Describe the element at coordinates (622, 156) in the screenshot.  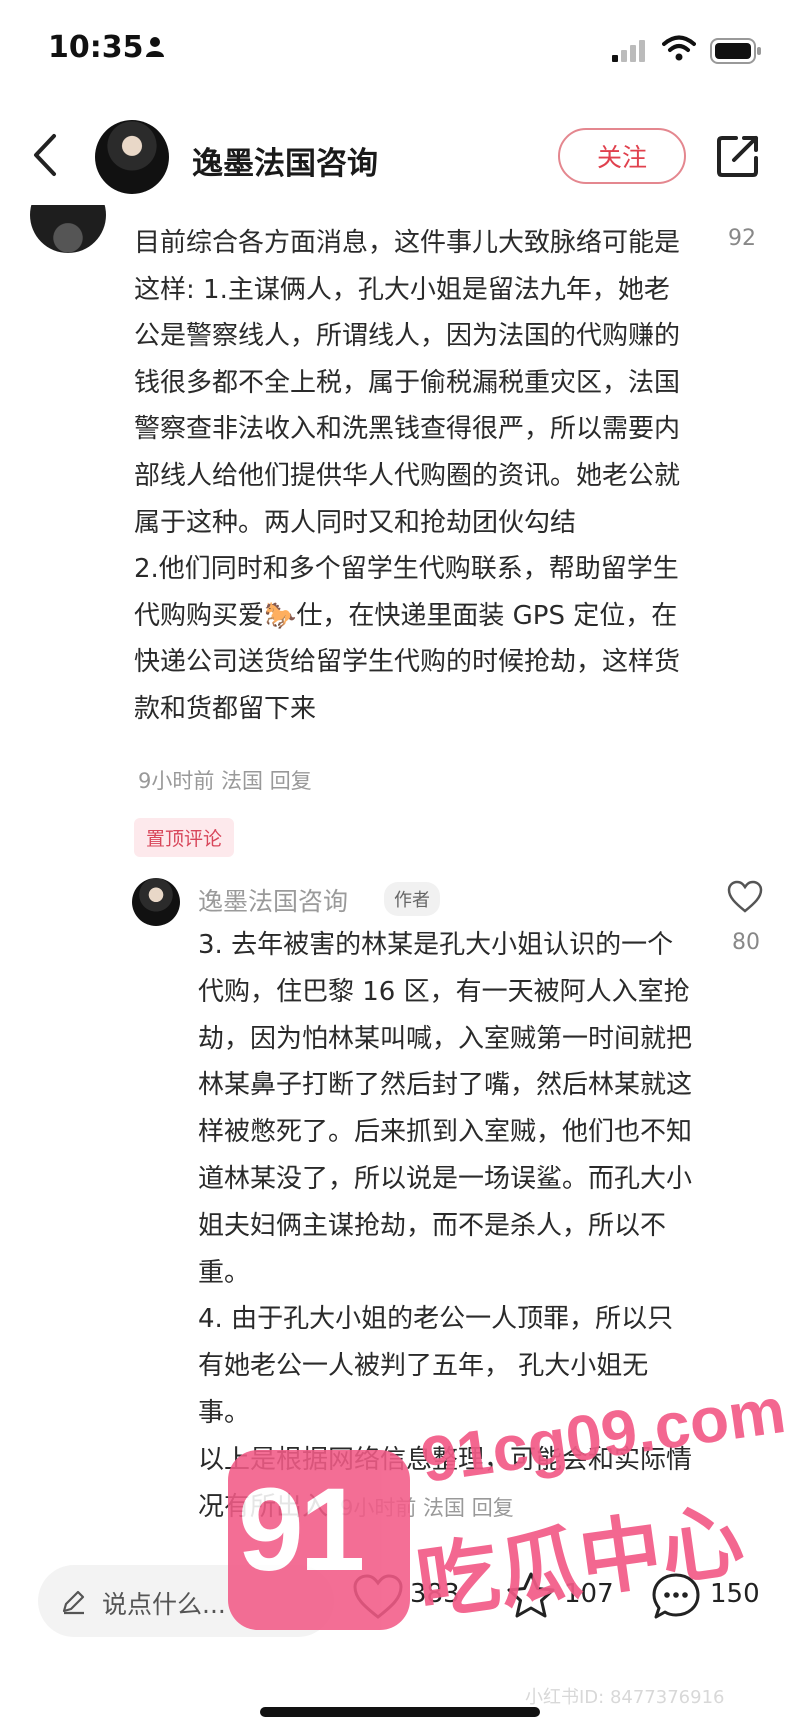
I see `follow-button: 关注` at that location.